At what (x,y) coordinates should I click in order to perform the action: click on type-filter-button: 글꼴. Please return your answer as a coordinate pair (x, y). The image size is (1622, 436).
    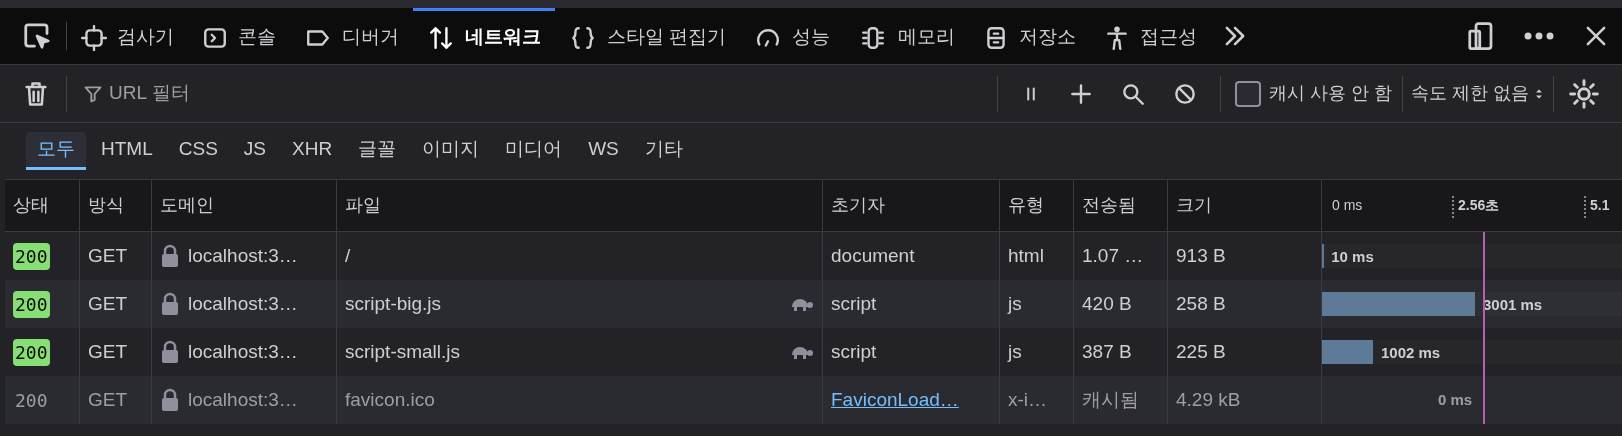
    Looking at the image, I should click on (377, 151).